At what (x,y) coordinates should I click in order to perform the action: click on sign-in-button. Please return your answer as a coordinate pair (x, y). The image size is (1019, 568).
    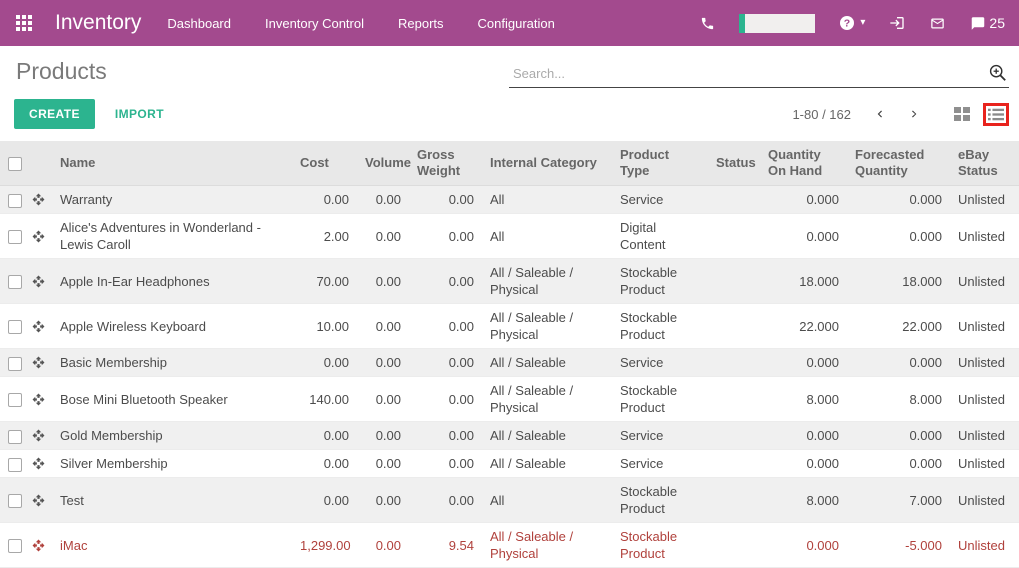
    Looking at the image, I should click on (897, 23).